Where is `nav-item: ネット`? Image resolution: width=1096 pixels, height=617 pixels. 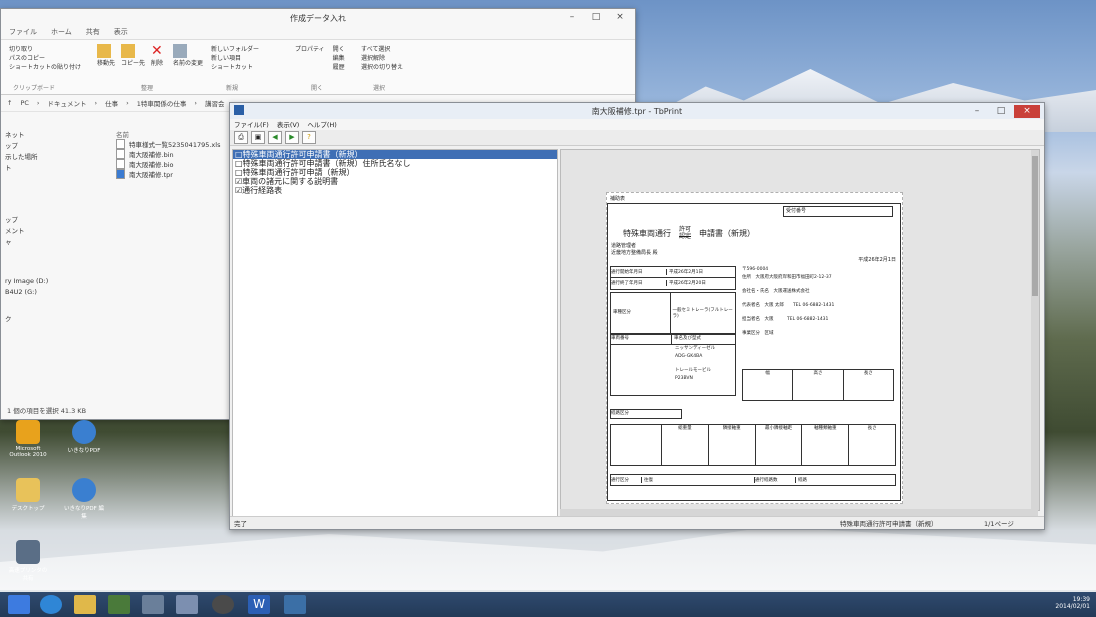 nav-item: ネット is located at coordinates (56, 134).